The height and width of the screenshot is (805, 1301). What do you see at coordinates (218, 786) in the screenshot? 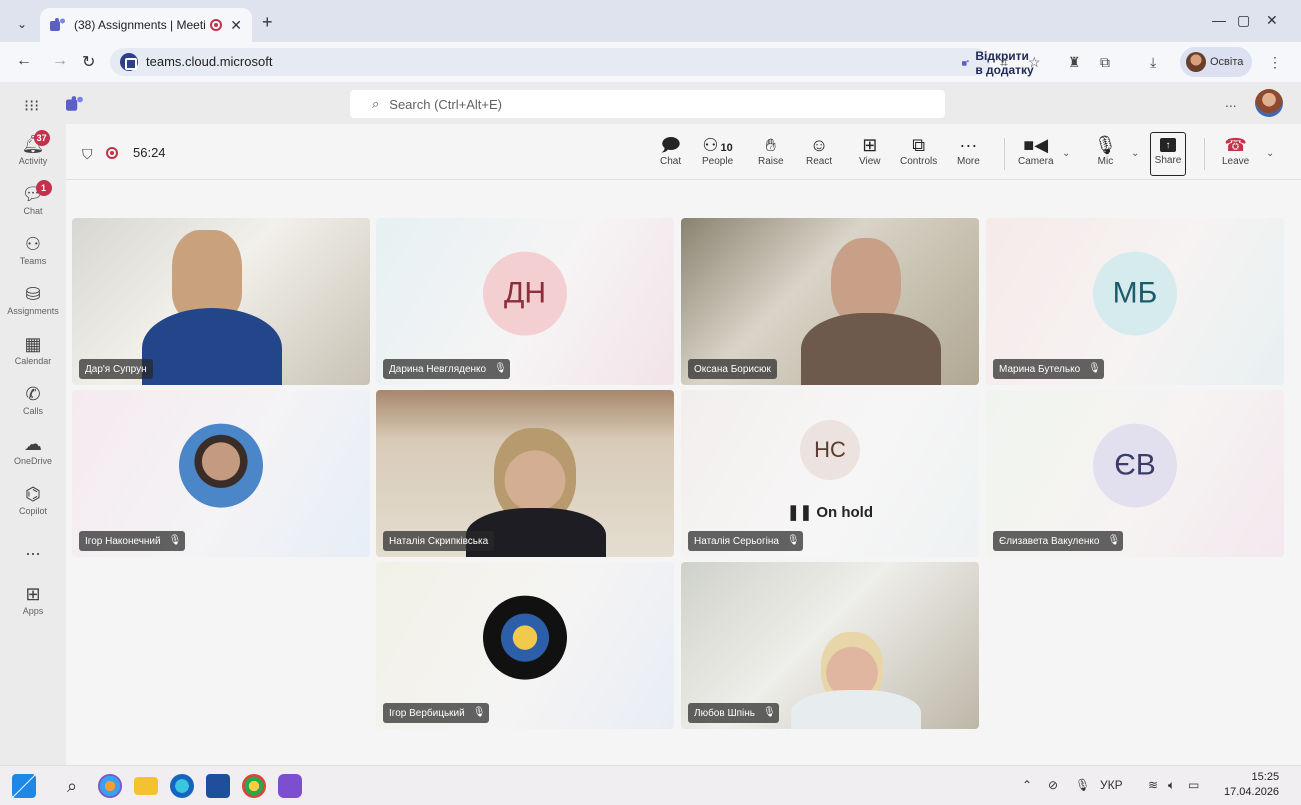
I see `store-icon` at bounding box center [218, 786].